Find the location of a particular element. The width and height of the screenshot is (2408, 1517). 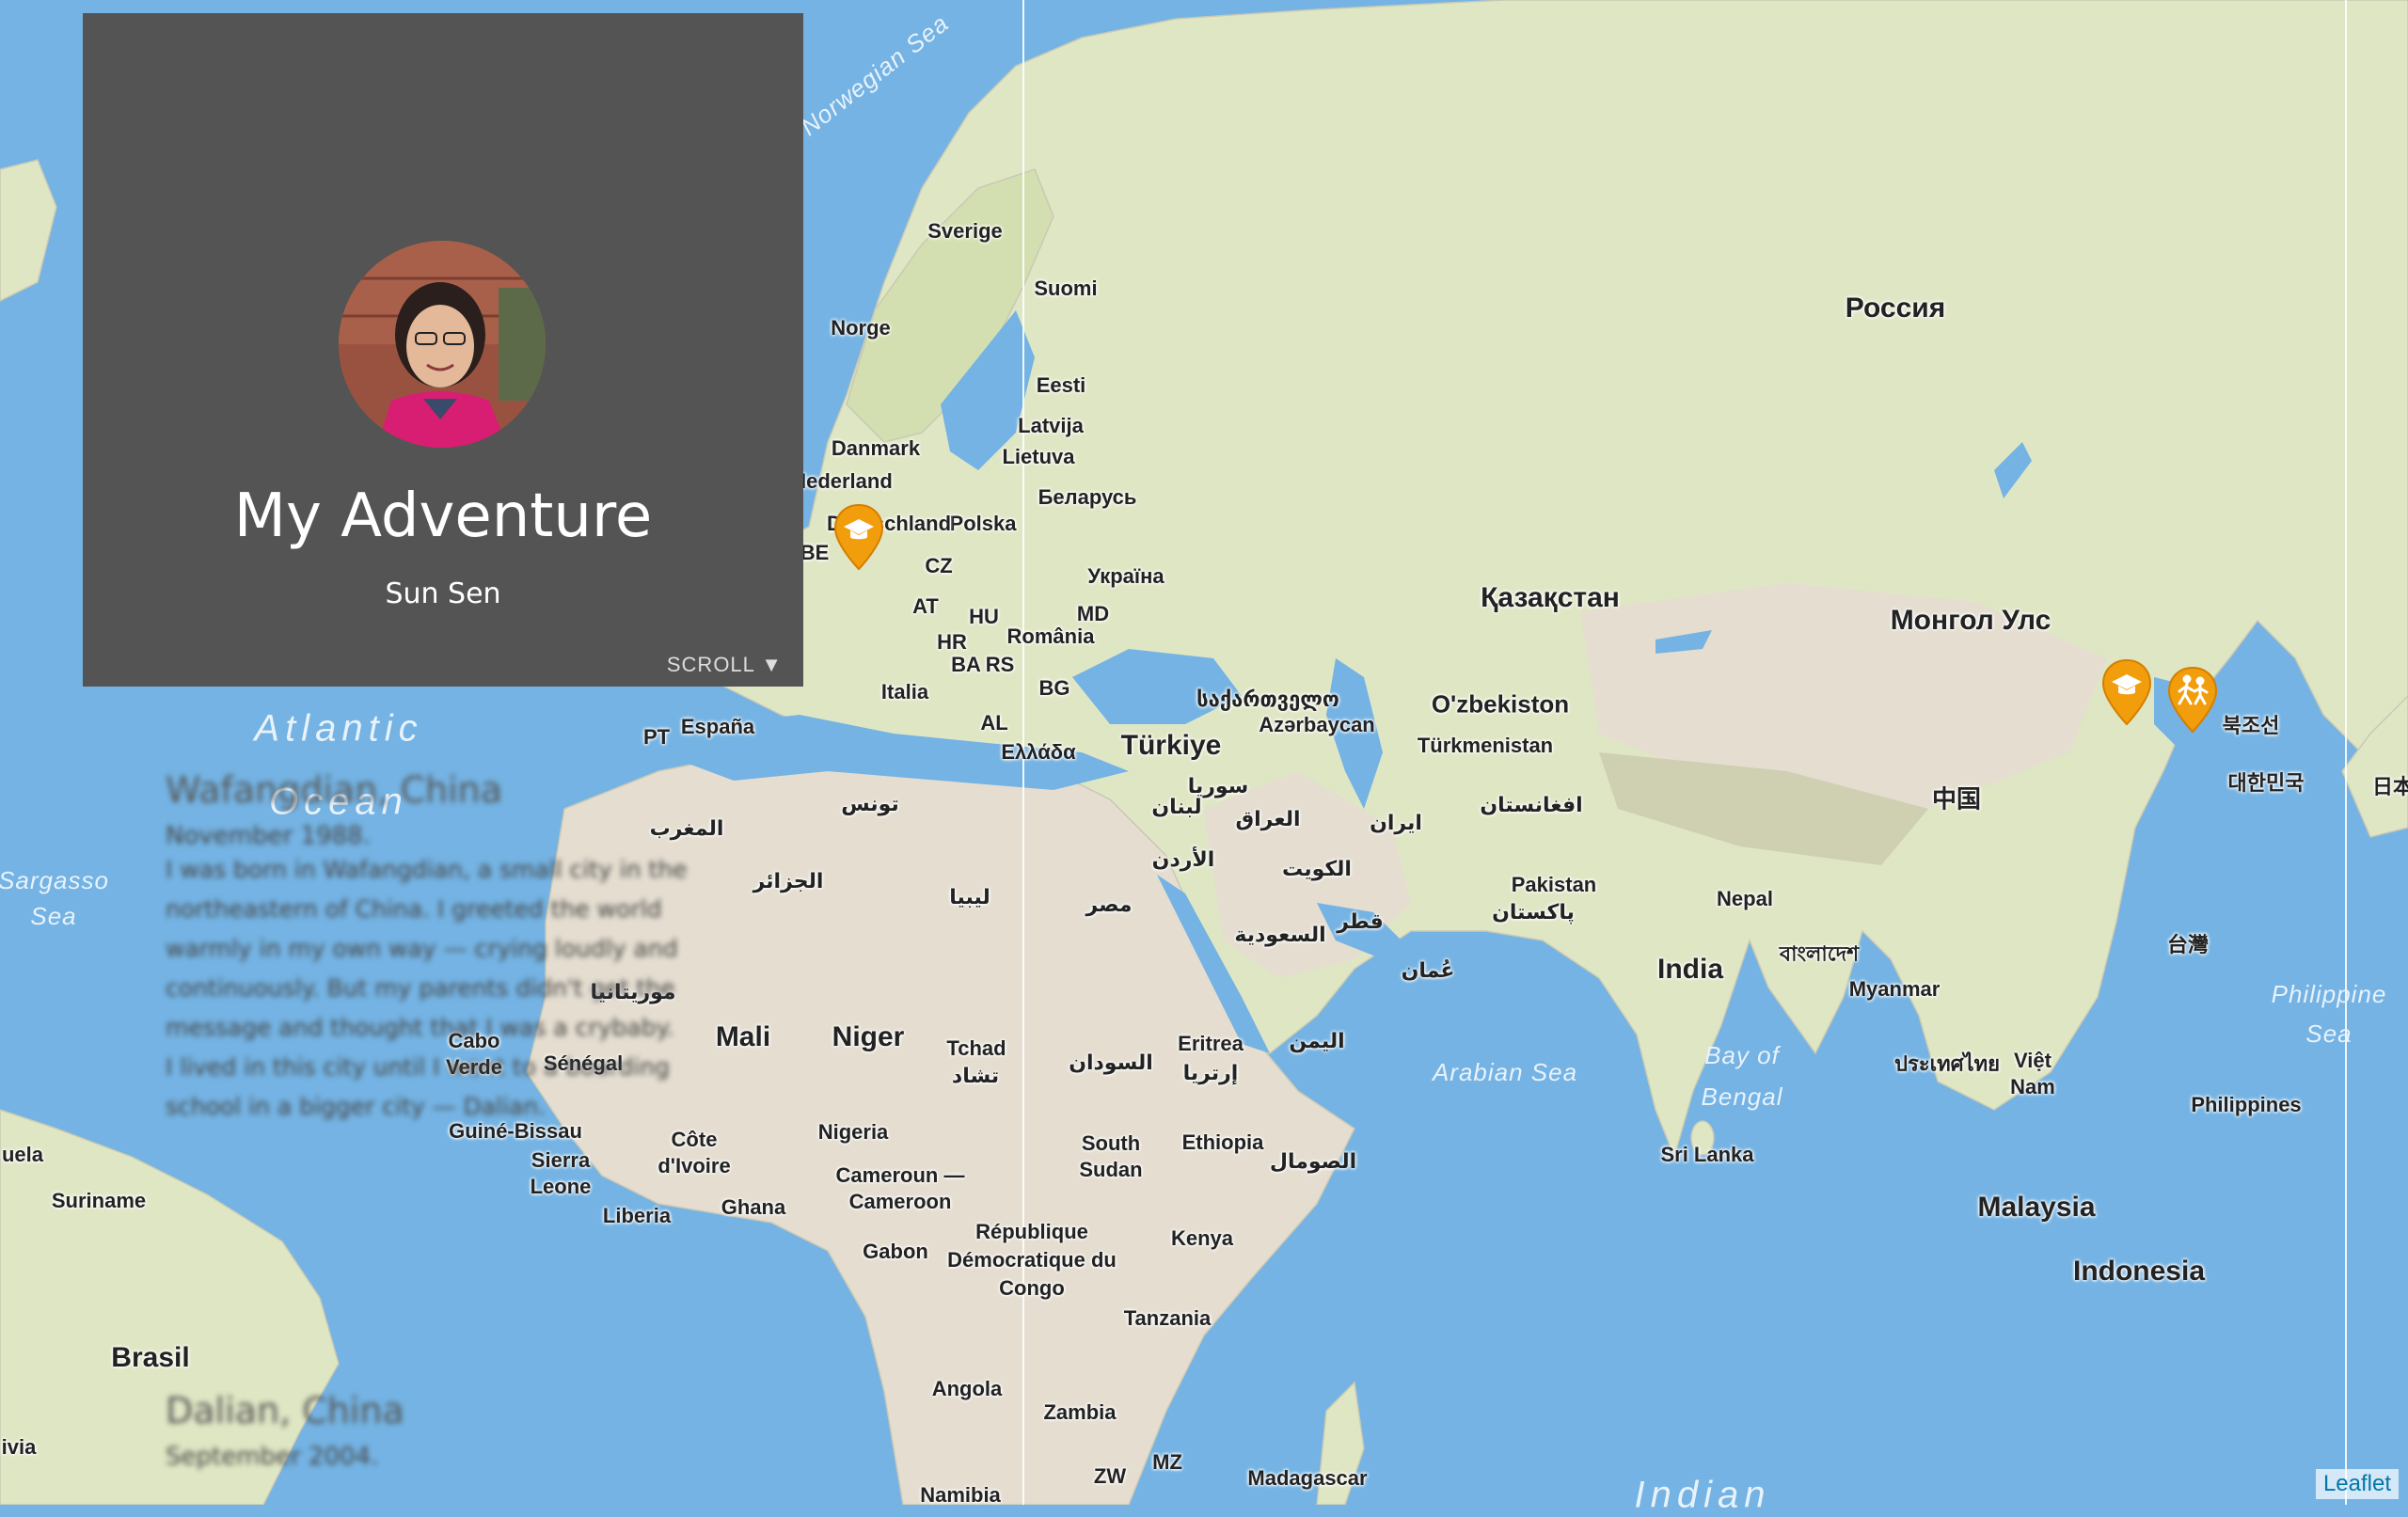

map-label-country: ivia is located at coordinates (19, 1447).